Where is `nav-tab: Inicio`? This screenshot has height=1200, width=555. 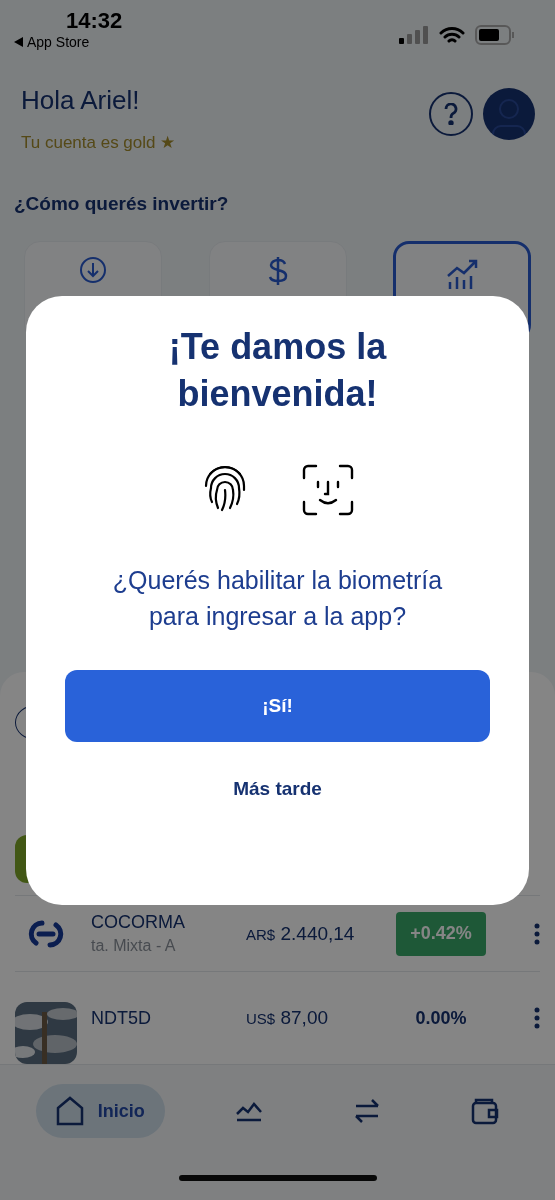 nav-tab: Inicio is located at coordinates (100, 1111).